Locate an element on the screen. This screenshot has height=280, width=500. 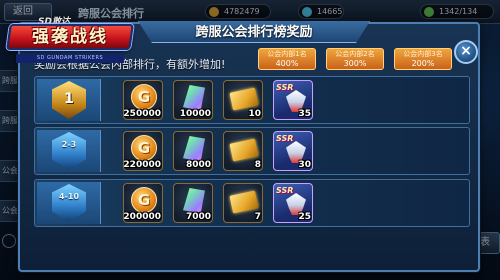
rank-badge: 1 is located at coordinates (69, 100).